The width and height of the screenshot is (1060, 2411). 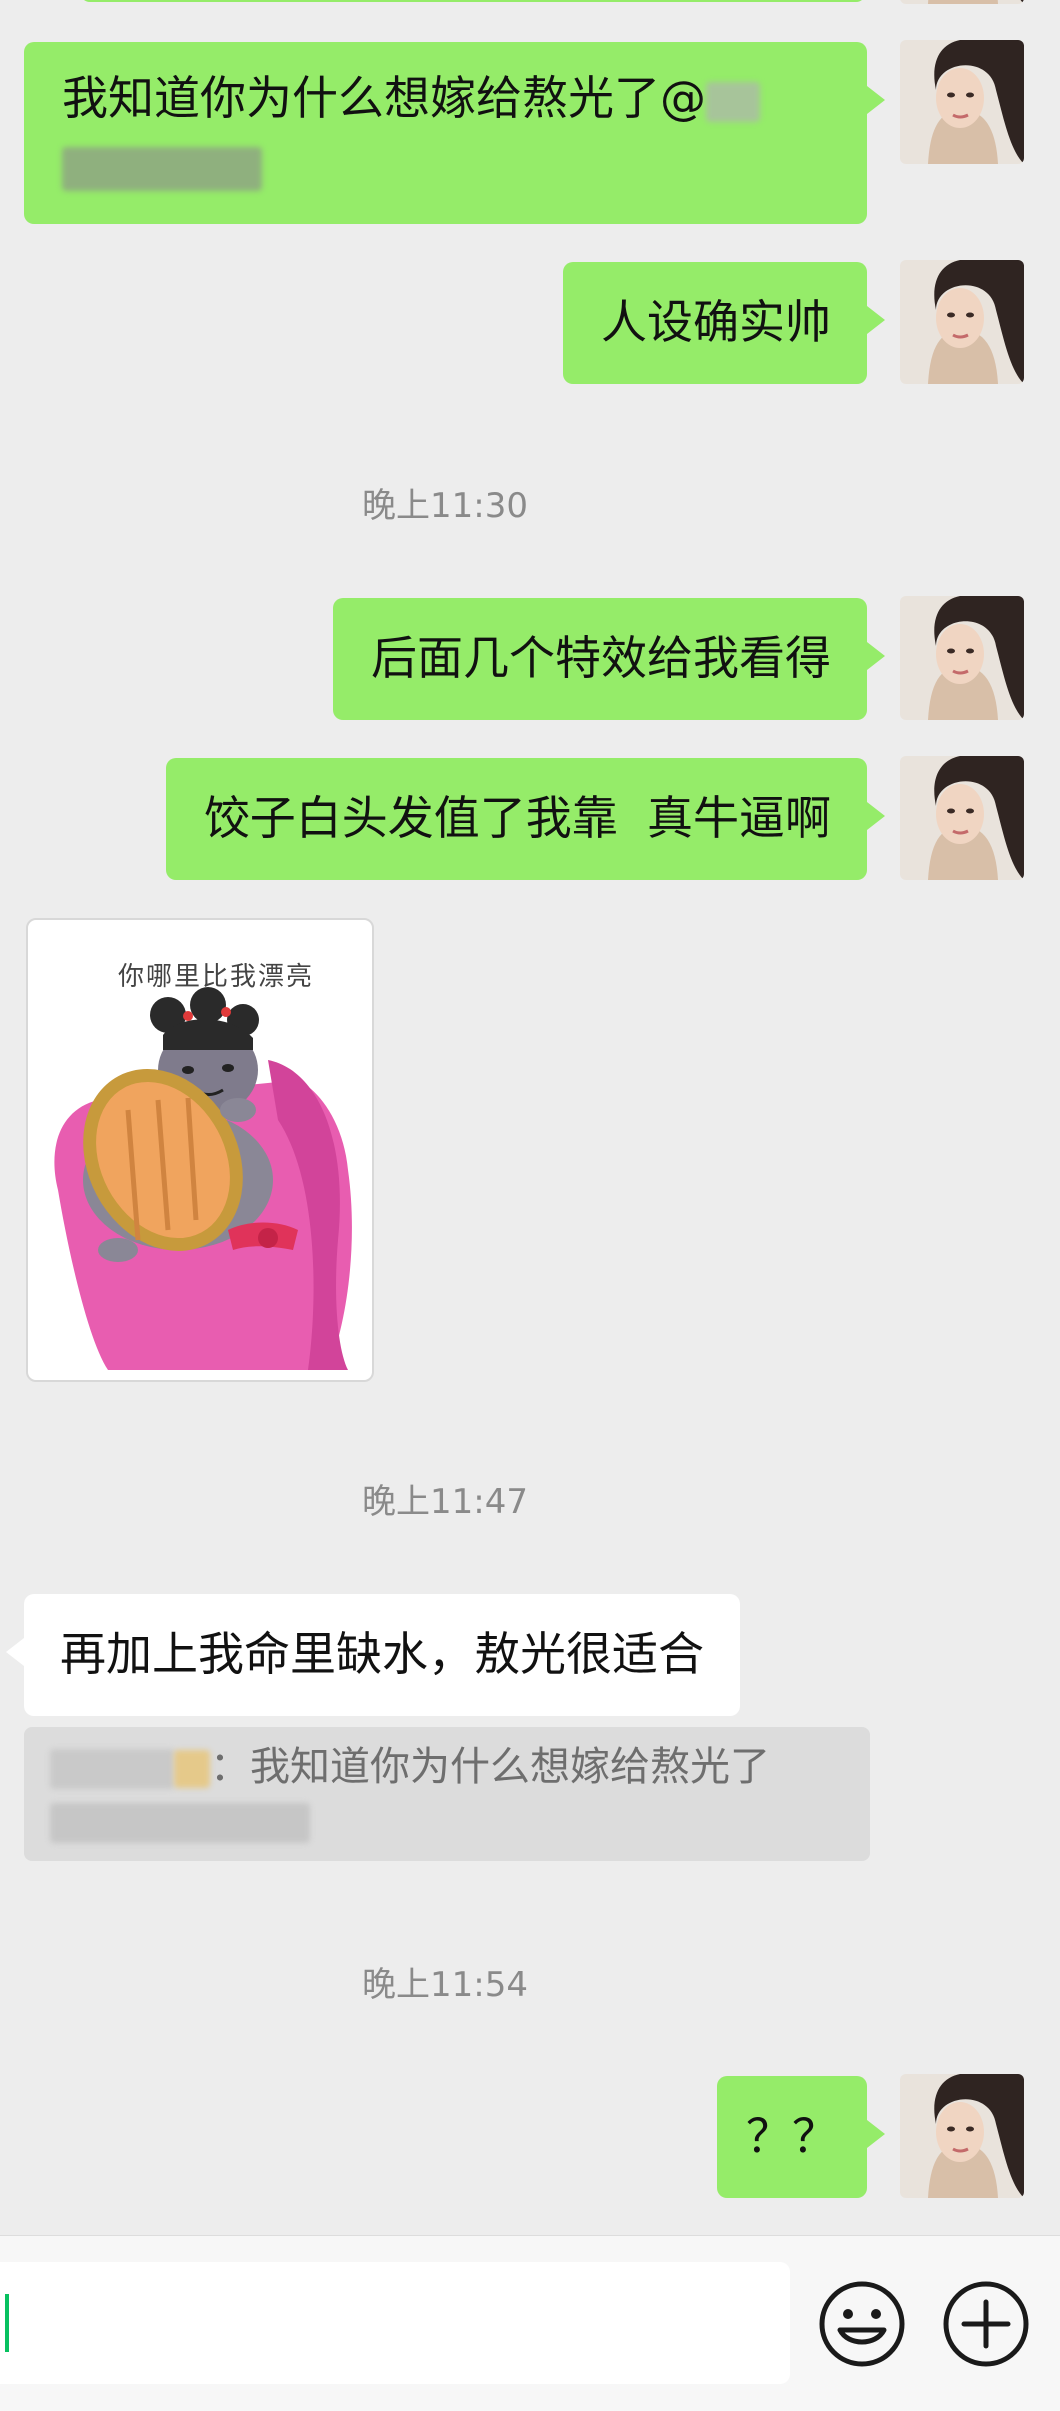 What do you see at coordinates (601, 658) in the screenshot?
I see `message-text: 后面几个特效给我看得` at bounding box center [601, 658].